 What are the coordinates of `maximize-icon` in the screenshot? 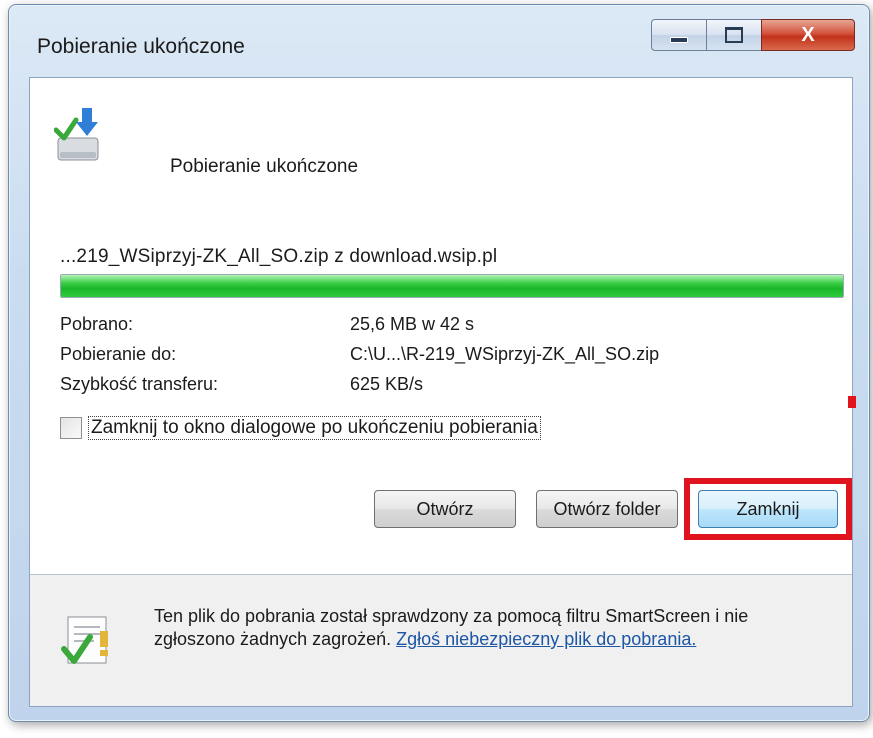 It's located at (734, 35).